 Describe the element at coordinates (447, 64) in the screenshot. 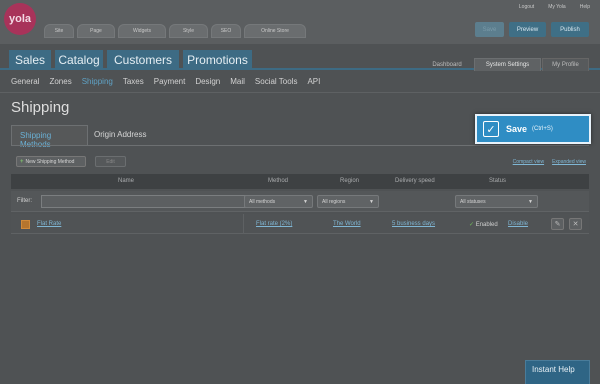

I see `tab-dashboard: Dashboard` at that location.